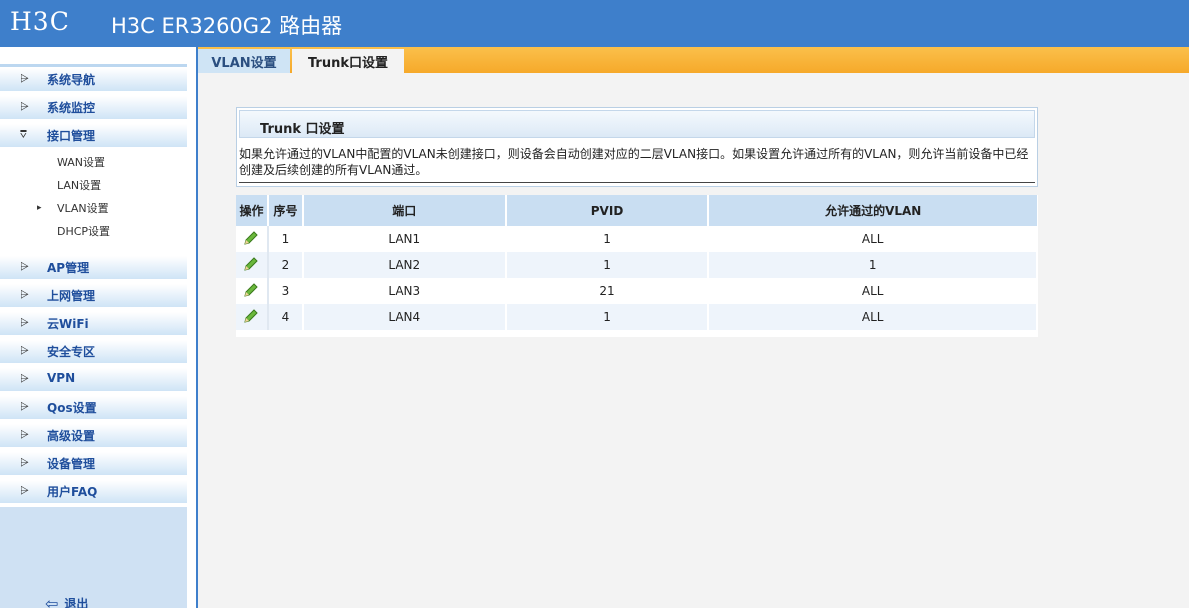 This screenshot has width=1189, height=608. What do you see at coordinates (79, 185) in the screenshot?
I see `submenu-item-lan: LAN设置` at bounding box center [79, 185].